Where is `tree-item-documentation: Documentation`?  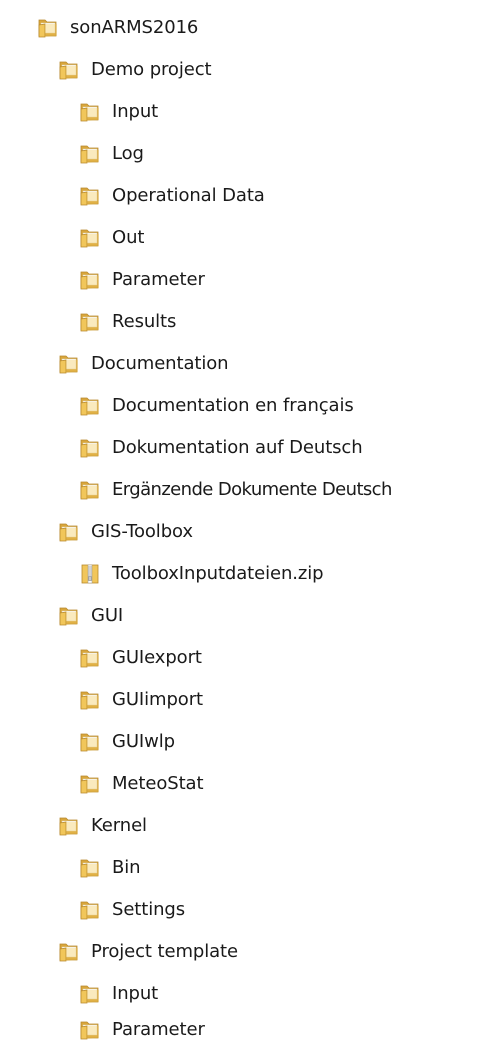
tree-item-documentation: Documentation is located at coordinates (143, 364).